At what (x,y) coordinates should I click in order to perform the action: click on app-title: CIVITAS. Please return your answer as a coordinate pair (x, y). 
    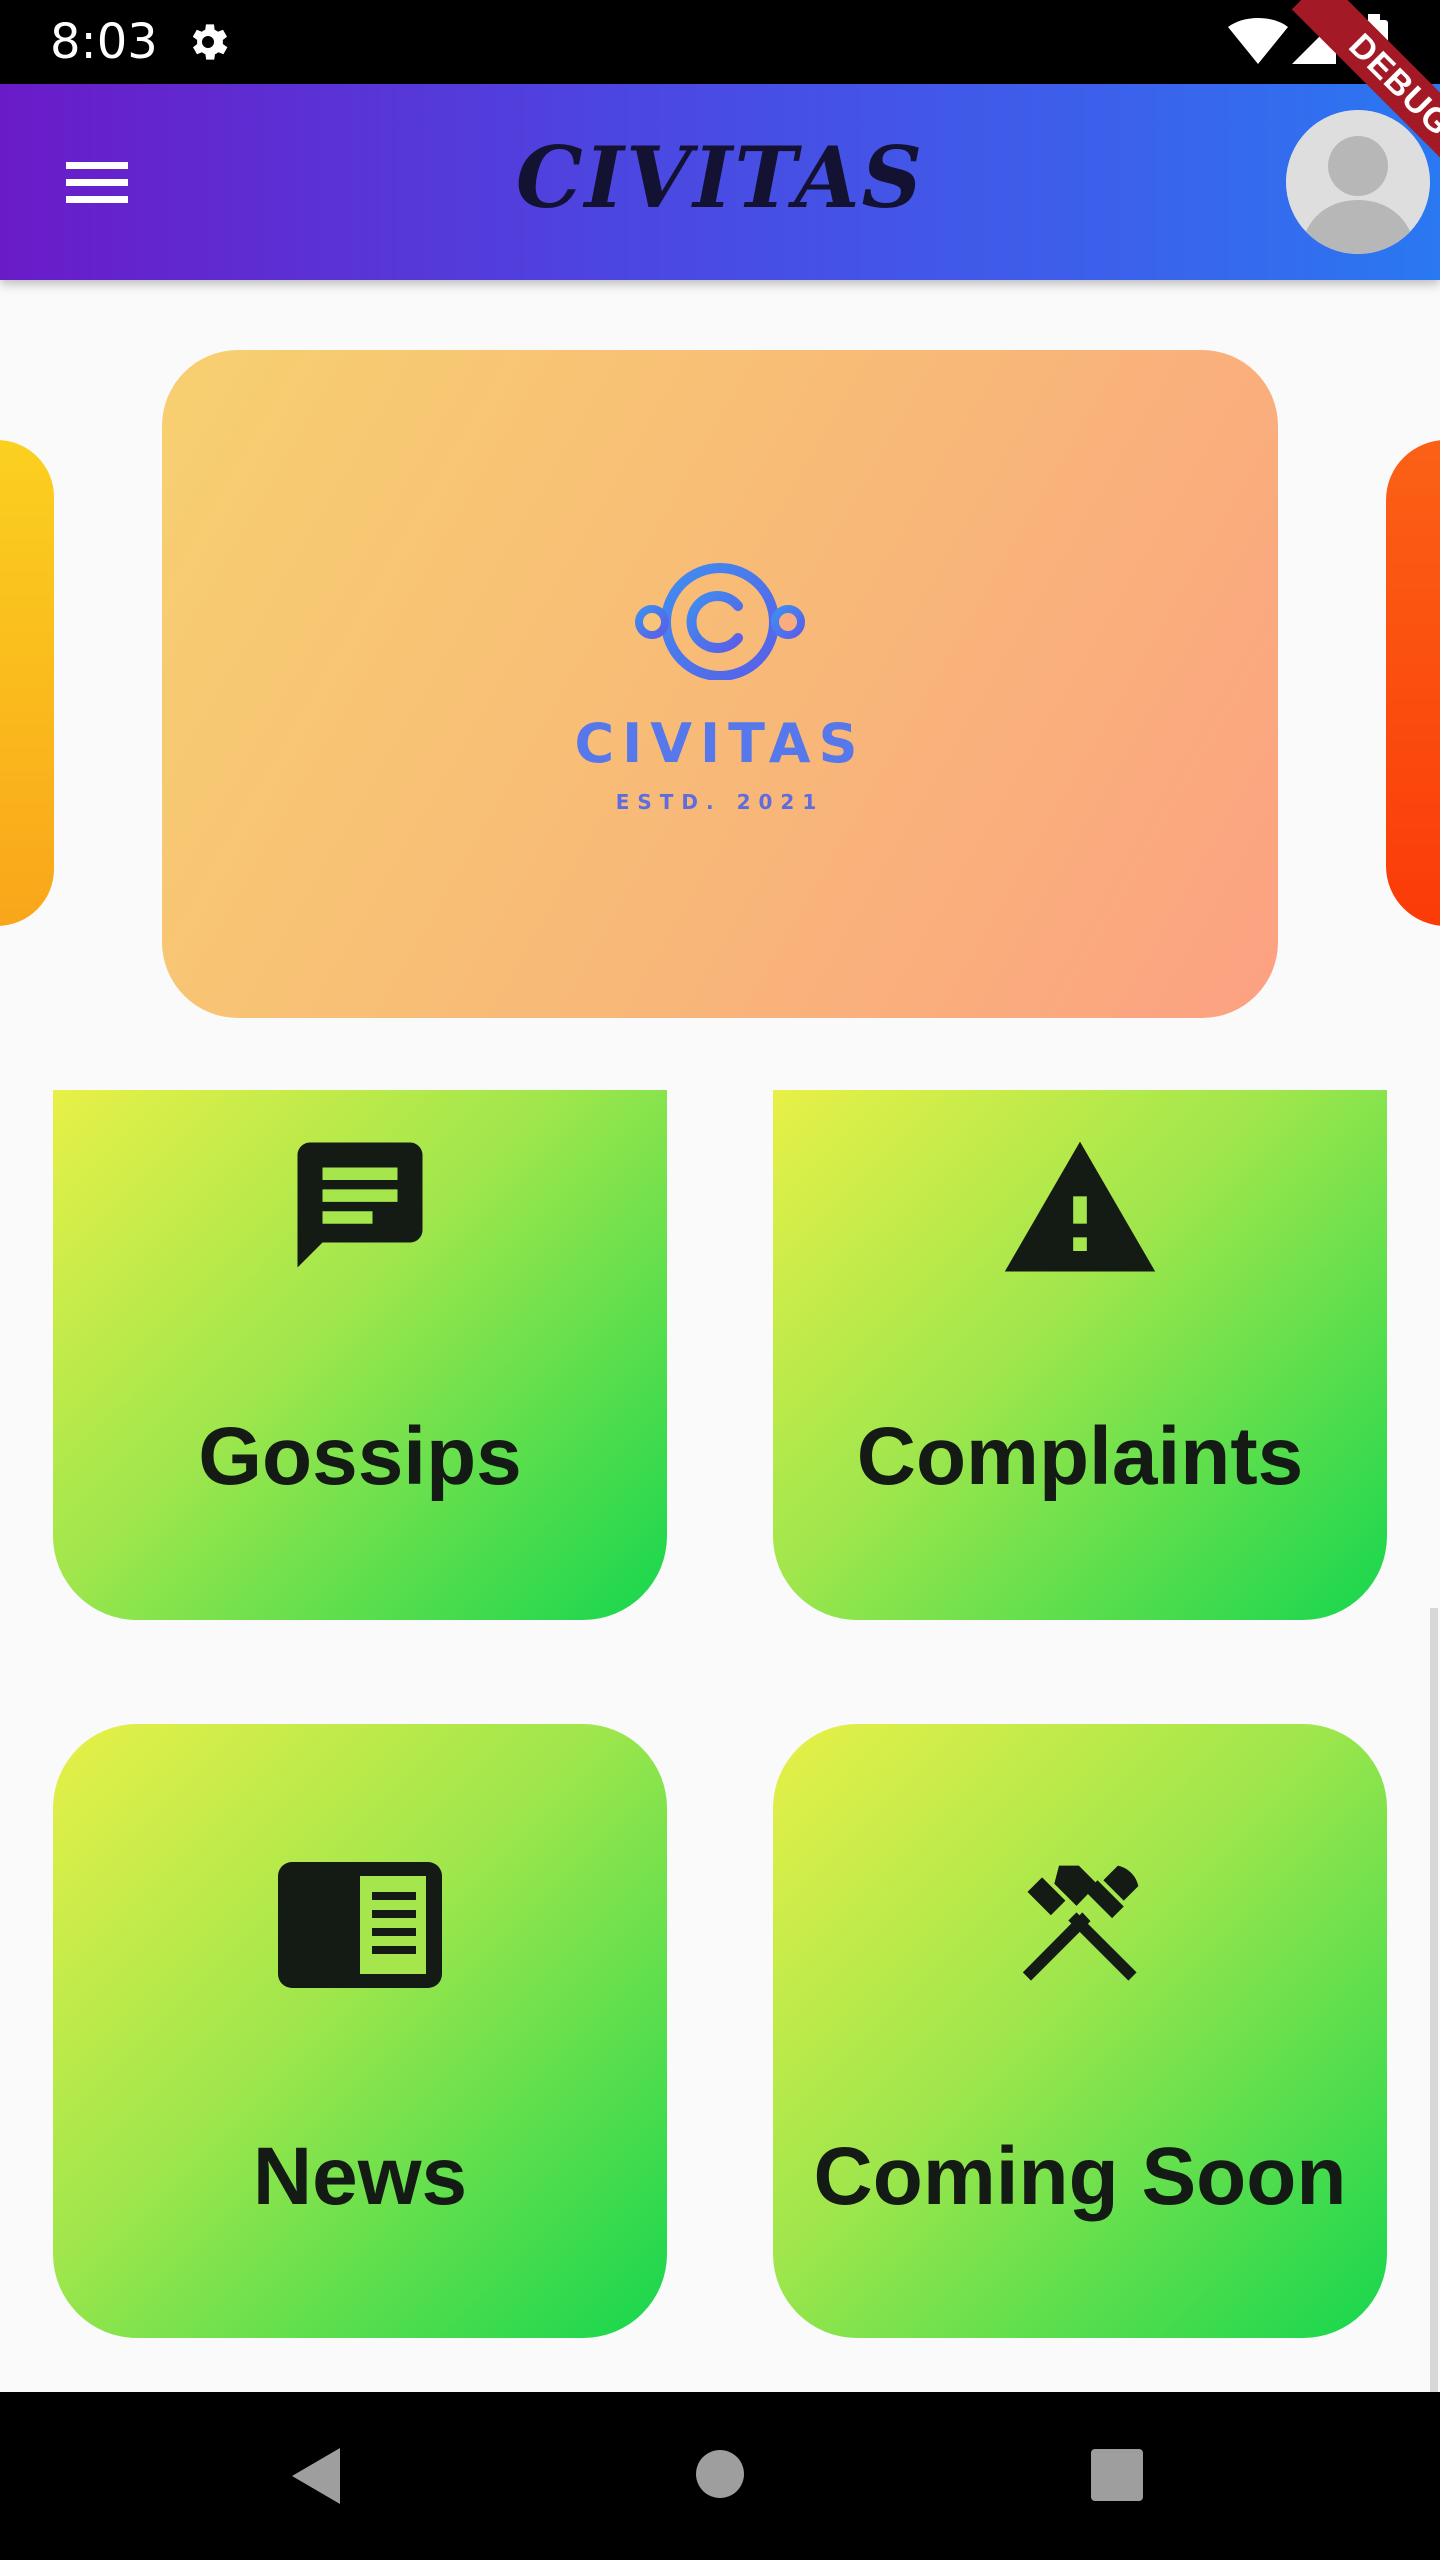
    Looking at the image, I should click on (720, 177).